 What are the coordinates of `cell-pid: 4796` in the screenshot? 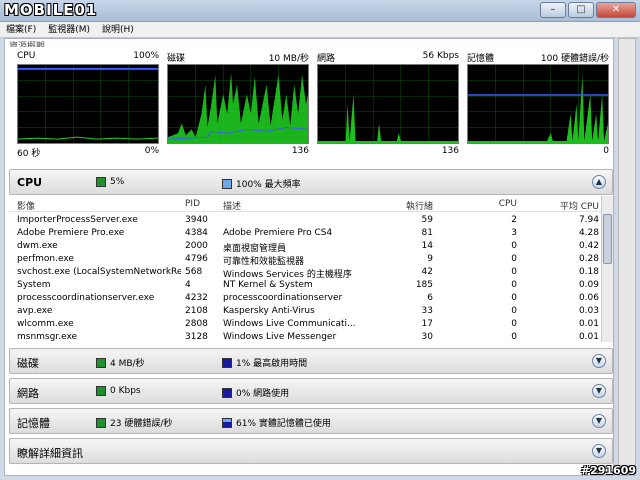 It's located at (196, 259).